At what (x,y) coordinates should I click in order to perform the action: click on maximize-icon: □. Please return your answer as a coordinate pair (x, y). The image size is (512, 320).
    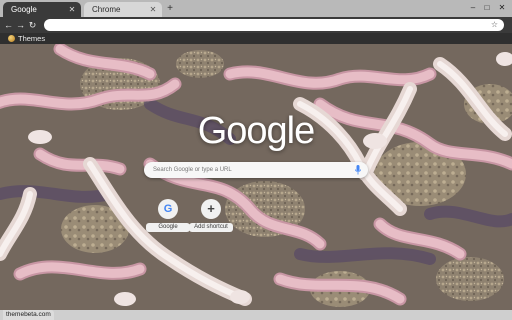
    Looking at the image, I should click on (487, 8).